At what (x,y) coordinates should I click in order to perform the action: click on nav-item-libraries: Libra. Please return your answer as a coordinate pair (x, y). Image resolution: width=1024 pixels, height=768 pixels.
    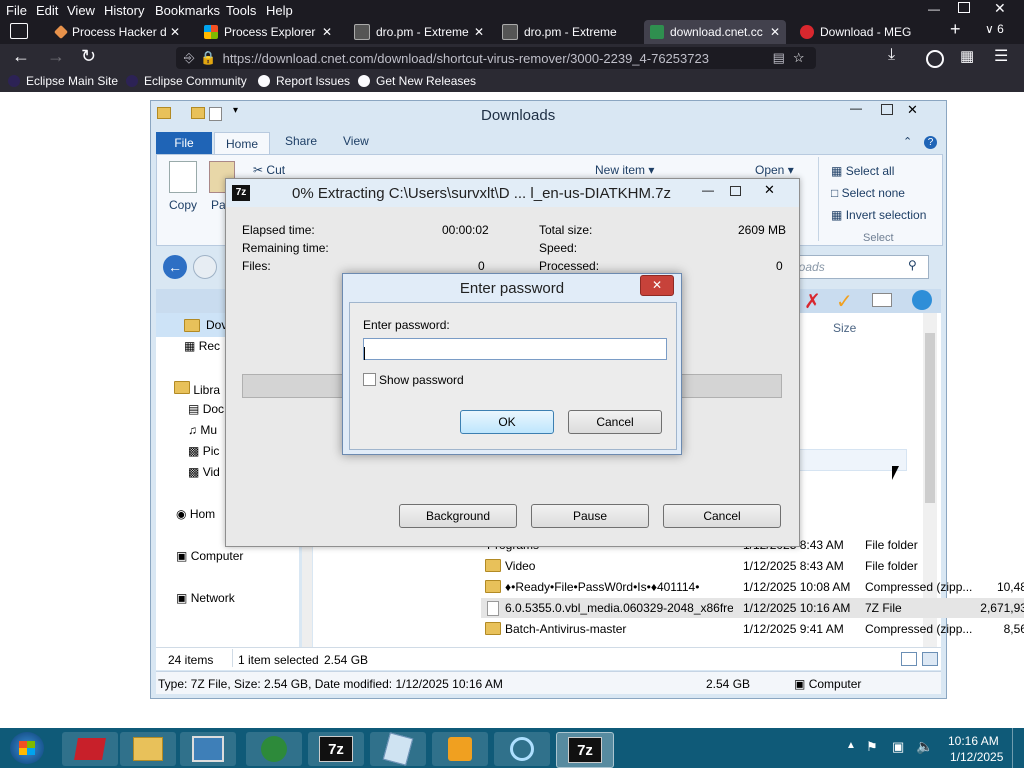
    Looking at the image, I should click on (197, 389).